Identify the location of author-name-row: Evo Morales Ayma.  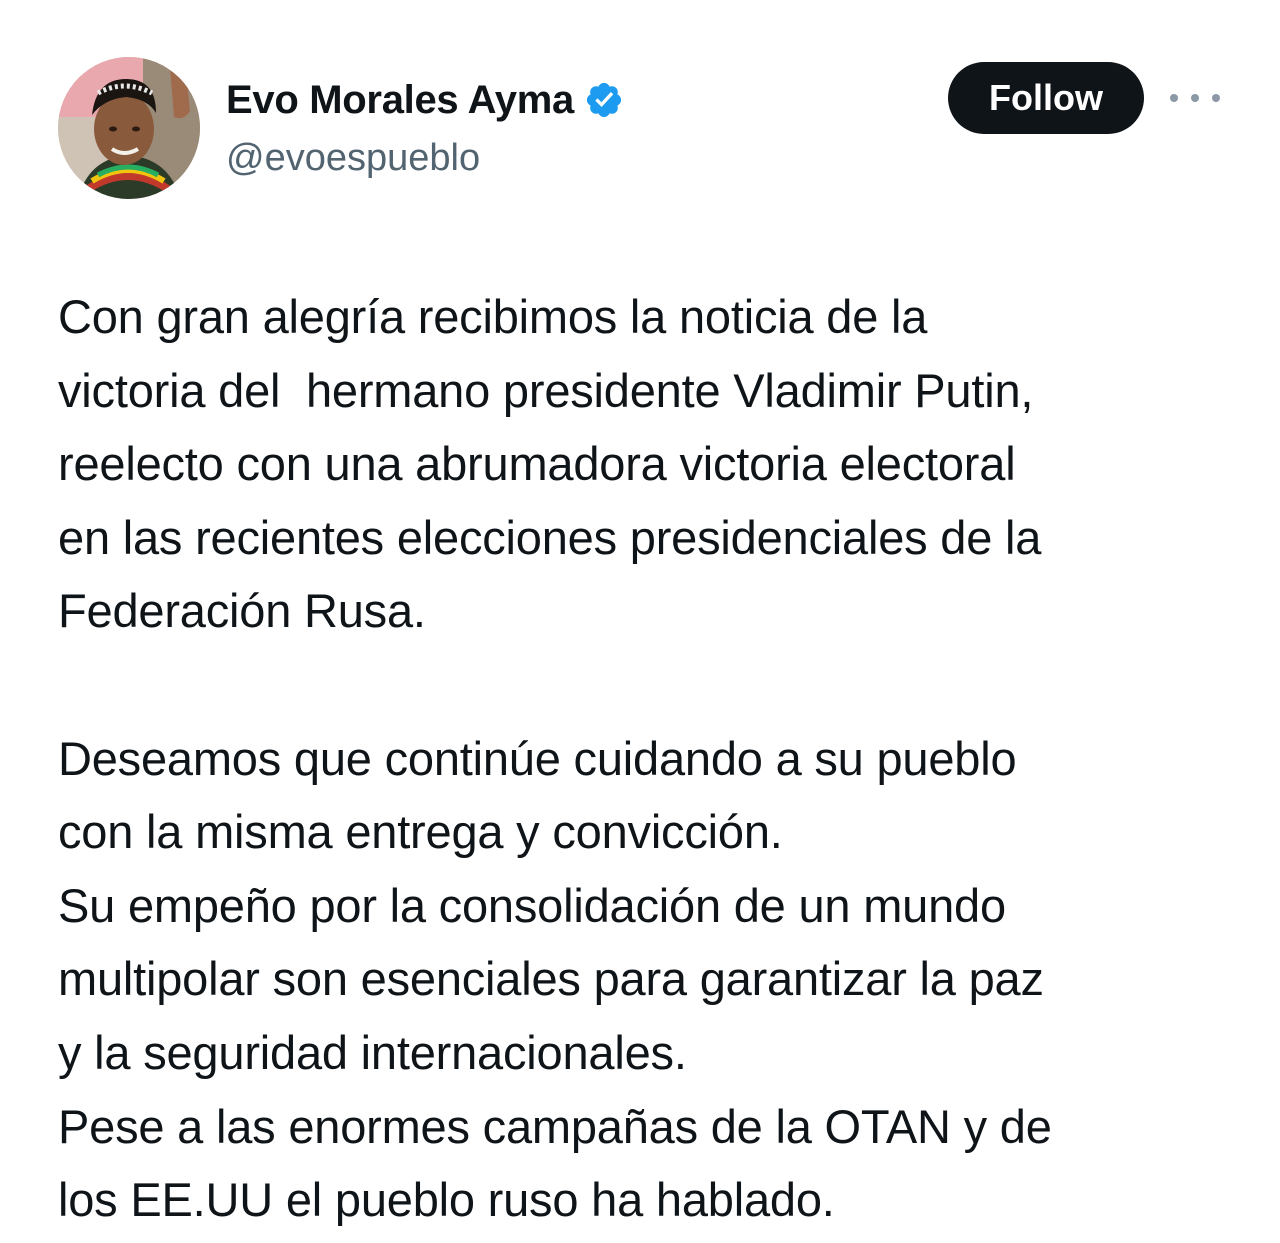
(425, 100).